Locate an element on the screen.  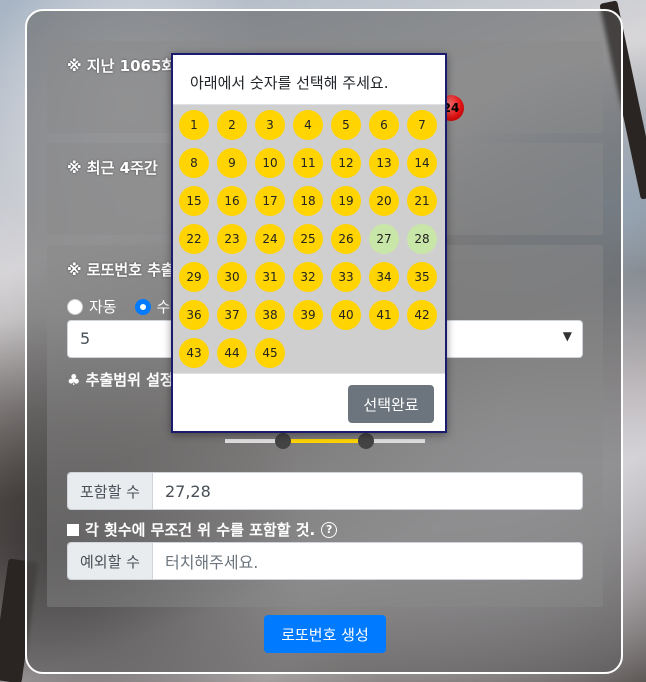
number-ball-10: 10 is located at coordinates (270, 163).